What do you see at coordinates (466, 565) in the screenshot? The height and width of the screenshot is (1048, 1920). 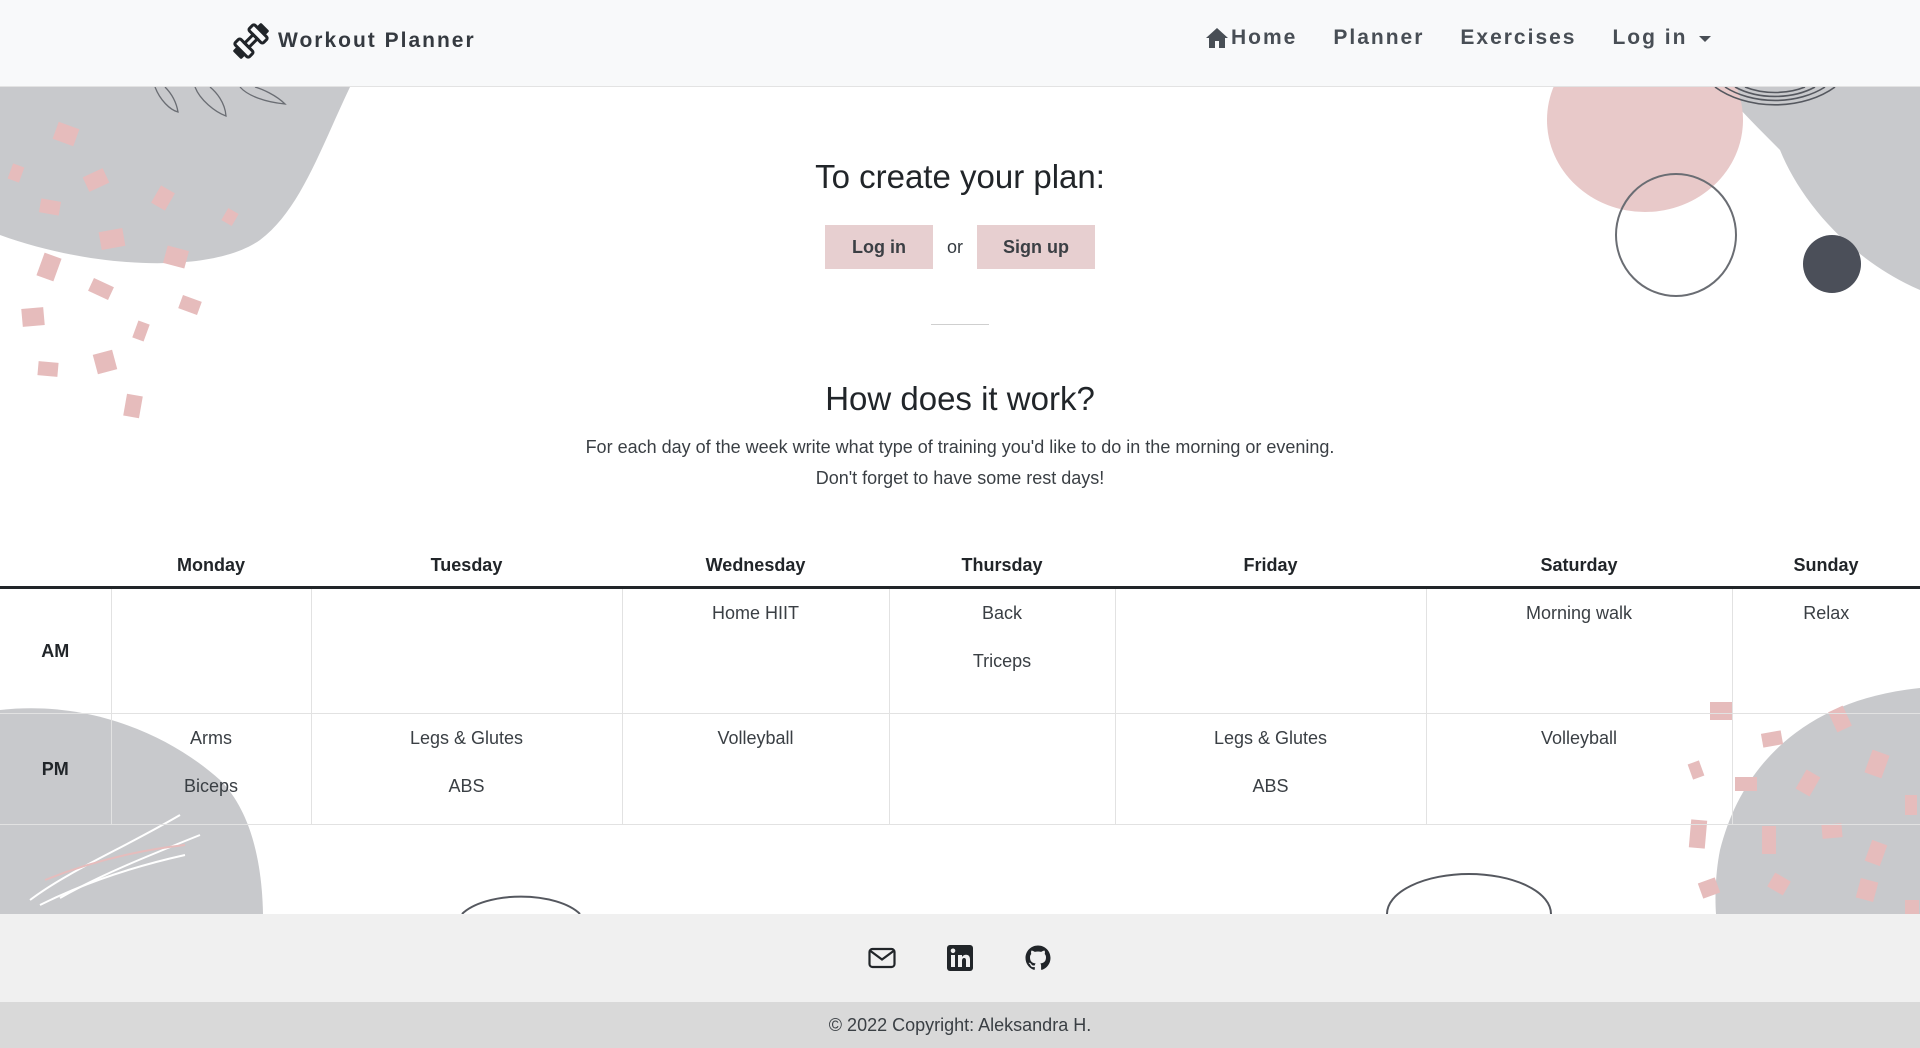 I see `table-header-day: Tuesday` at bounding box center [466, 565].